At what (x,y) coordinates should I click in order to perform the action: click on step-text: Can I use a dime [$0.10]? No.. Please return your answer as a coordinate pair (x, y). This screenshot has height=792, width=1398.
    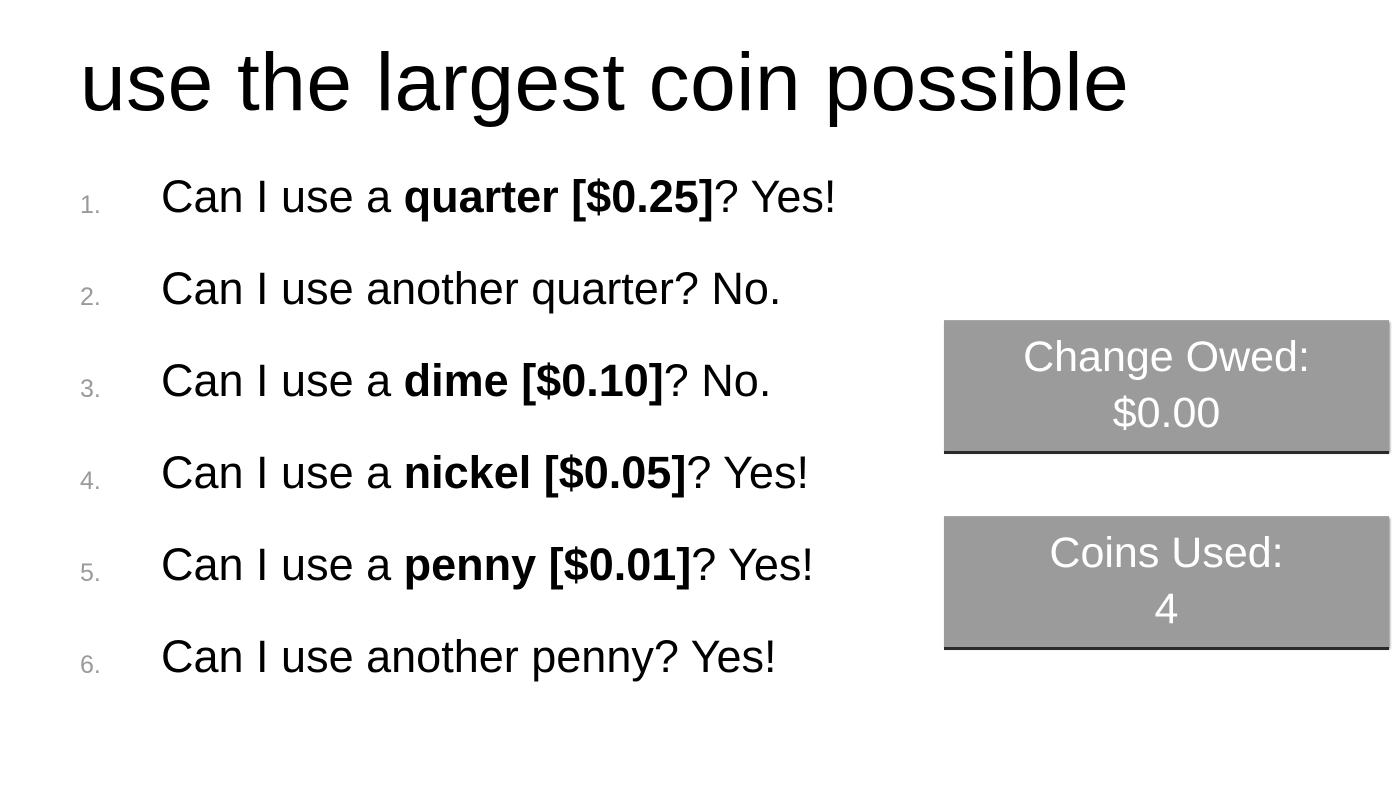
    Looking at the image, I should click on (466, 380).